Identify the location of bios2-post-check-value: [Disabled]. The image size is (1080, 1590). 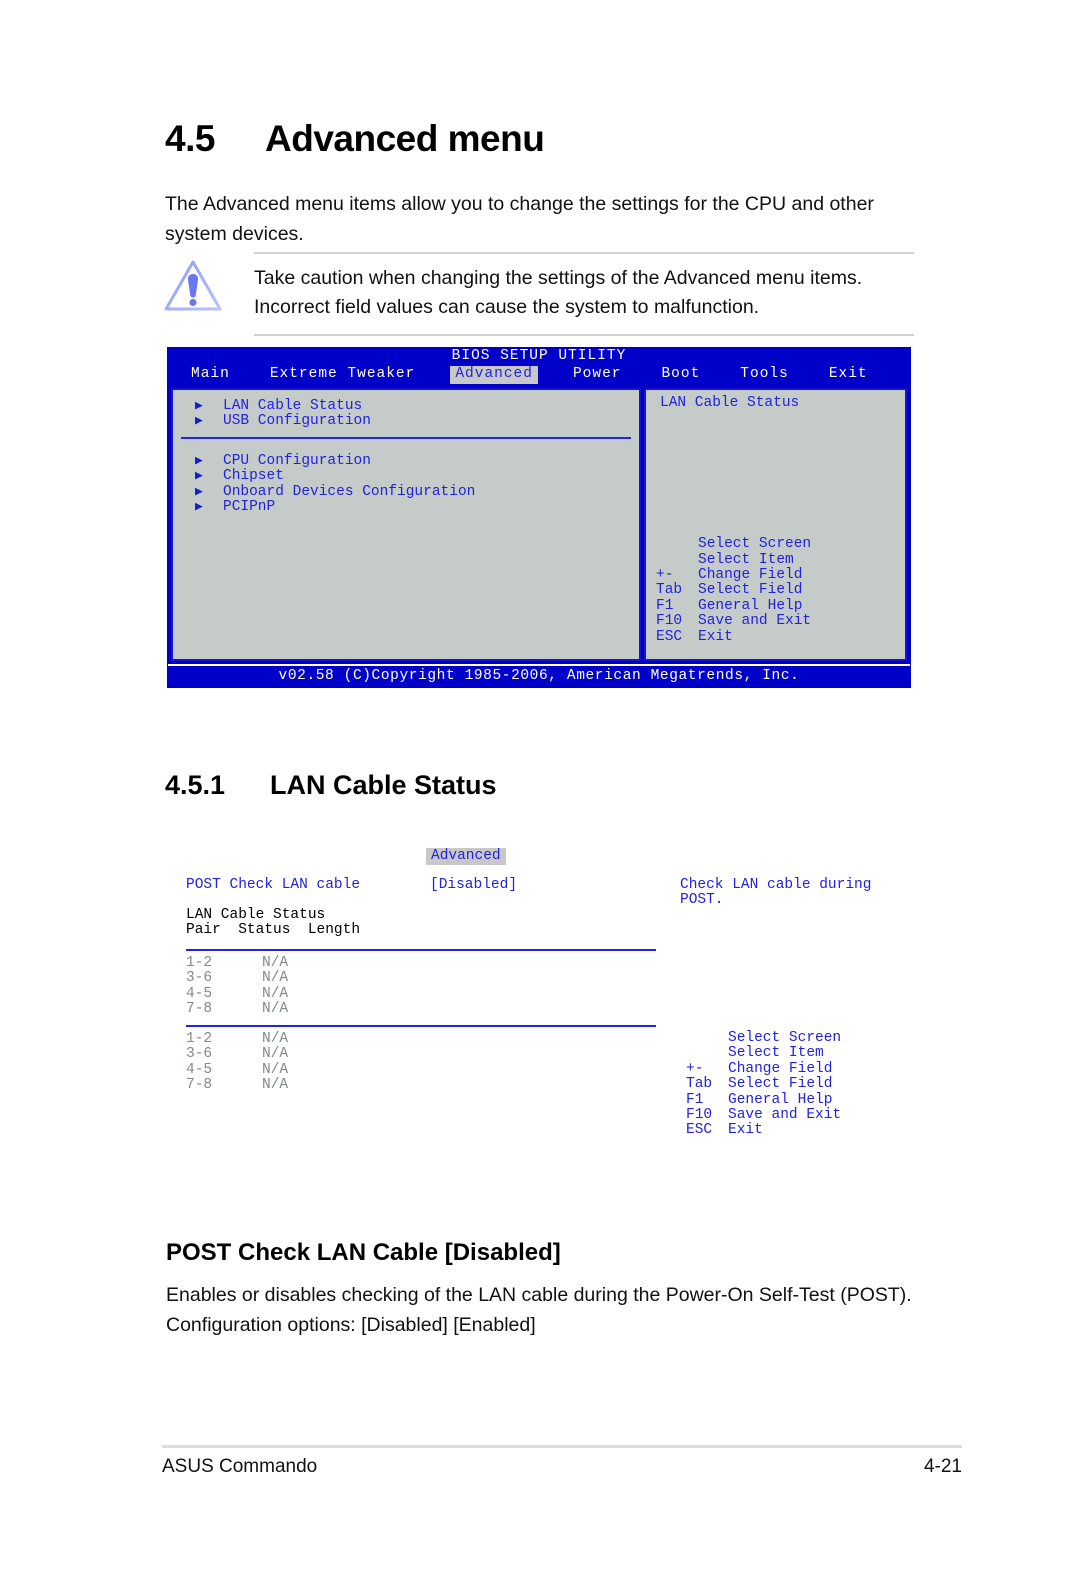
(473, 885).